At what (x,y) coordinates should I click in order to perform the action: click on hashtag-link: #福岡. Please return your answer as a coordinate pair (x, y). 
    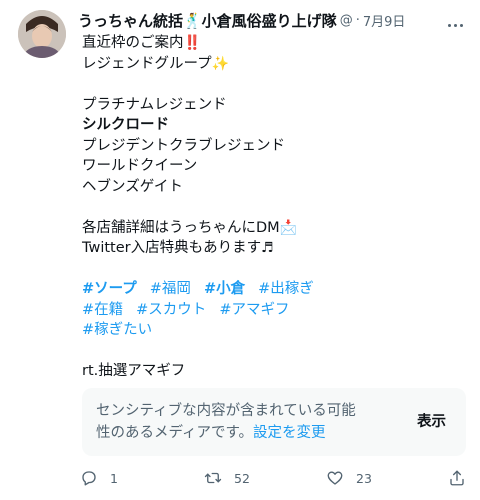
    Looking at the image, I should click on (170, 289).